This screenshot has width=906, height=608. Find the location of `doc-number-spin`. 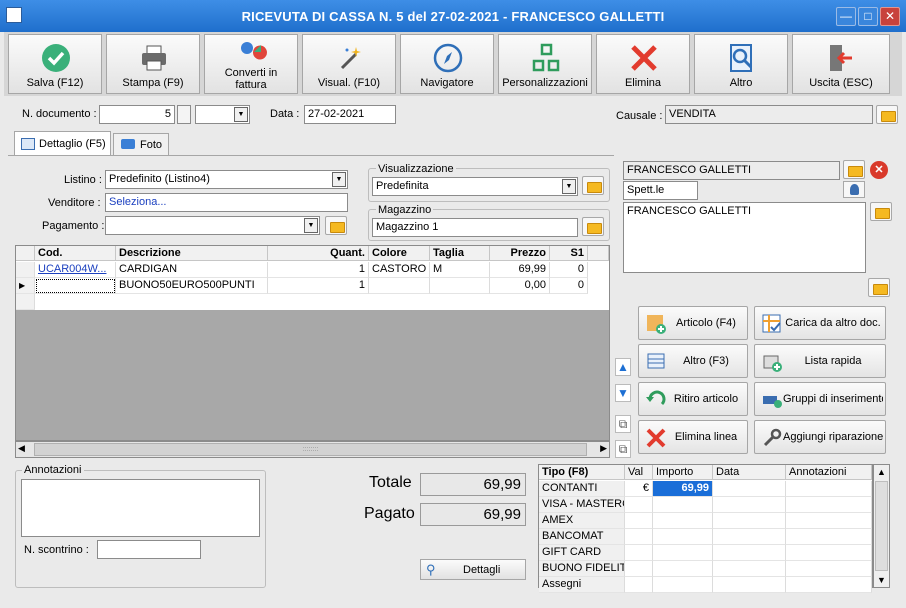

doc-number-spin is located at coordinates (184, 114).